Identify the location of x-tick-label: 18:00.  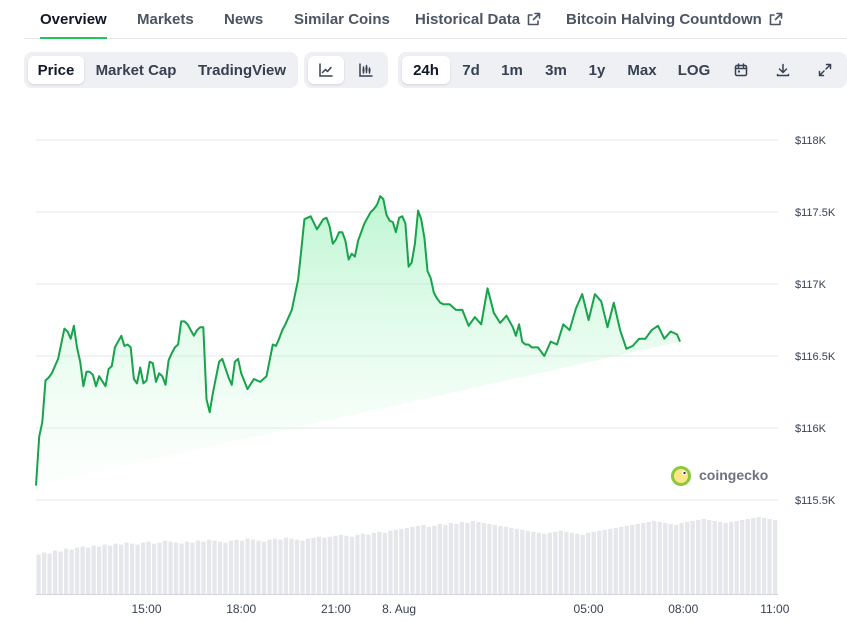
(241, 609).